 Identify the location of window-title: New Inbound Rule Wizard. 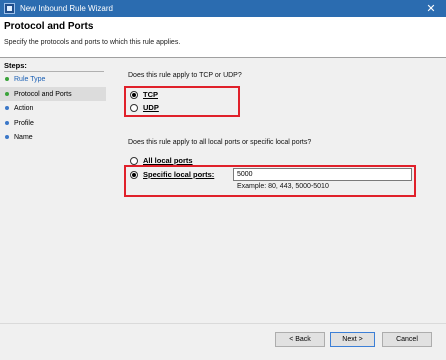
(66, 8).